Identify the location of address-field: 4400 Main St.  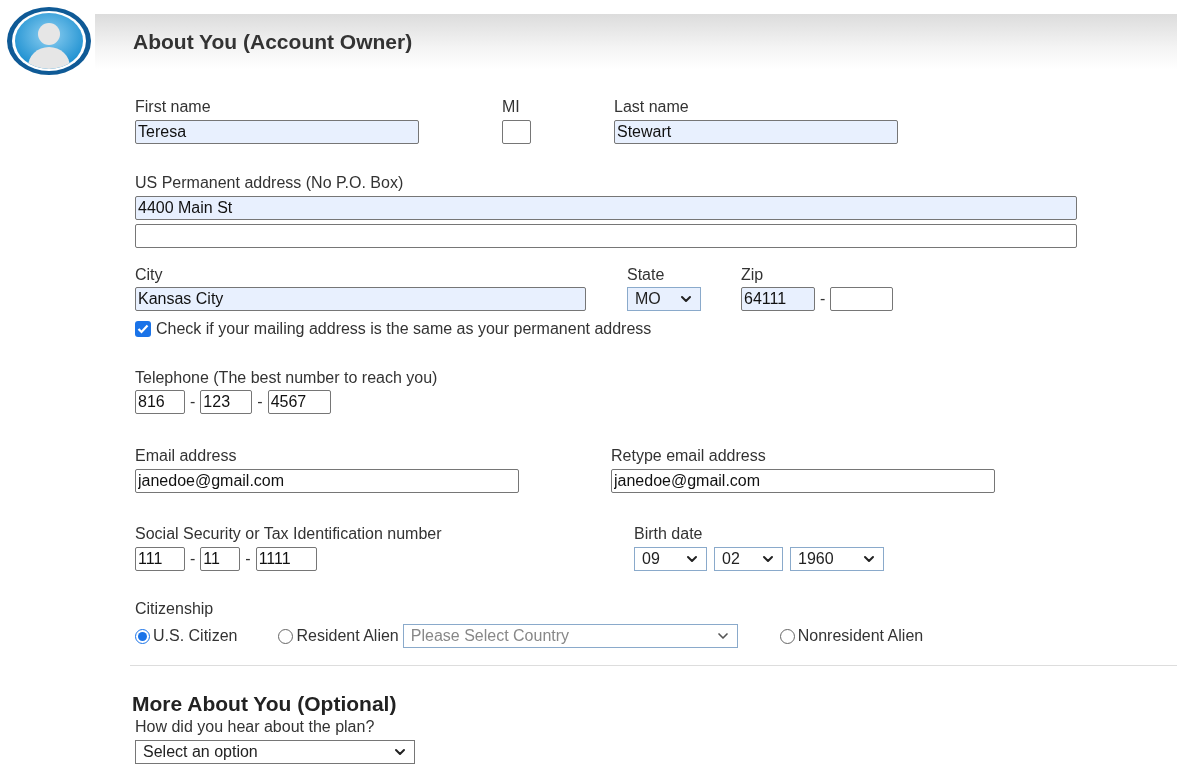
(606, 208).